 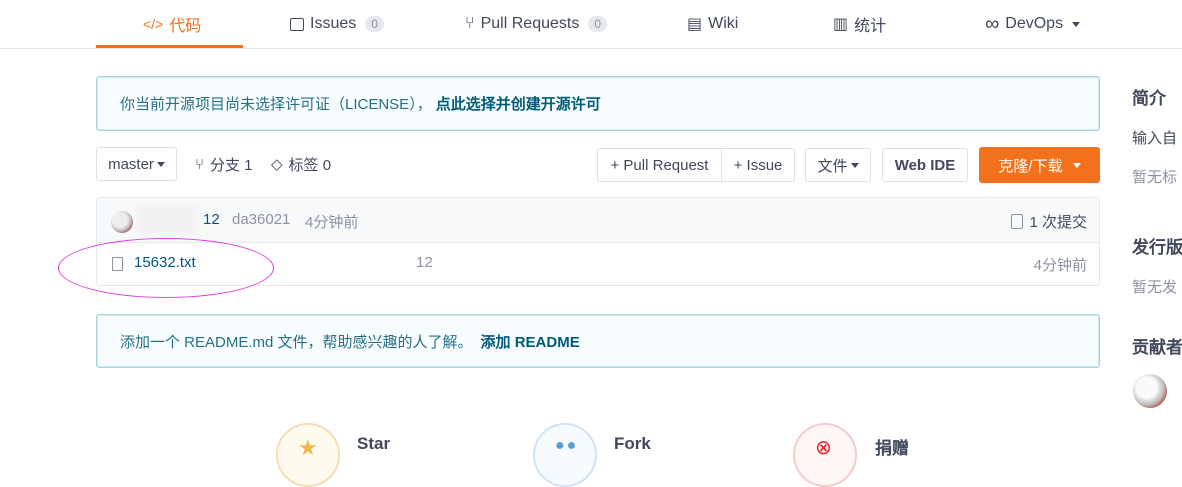 What do you see at coordinates (723, 23) in the screenshot?
I see `tab-label: Wiki` at bounding box center [723, 23].